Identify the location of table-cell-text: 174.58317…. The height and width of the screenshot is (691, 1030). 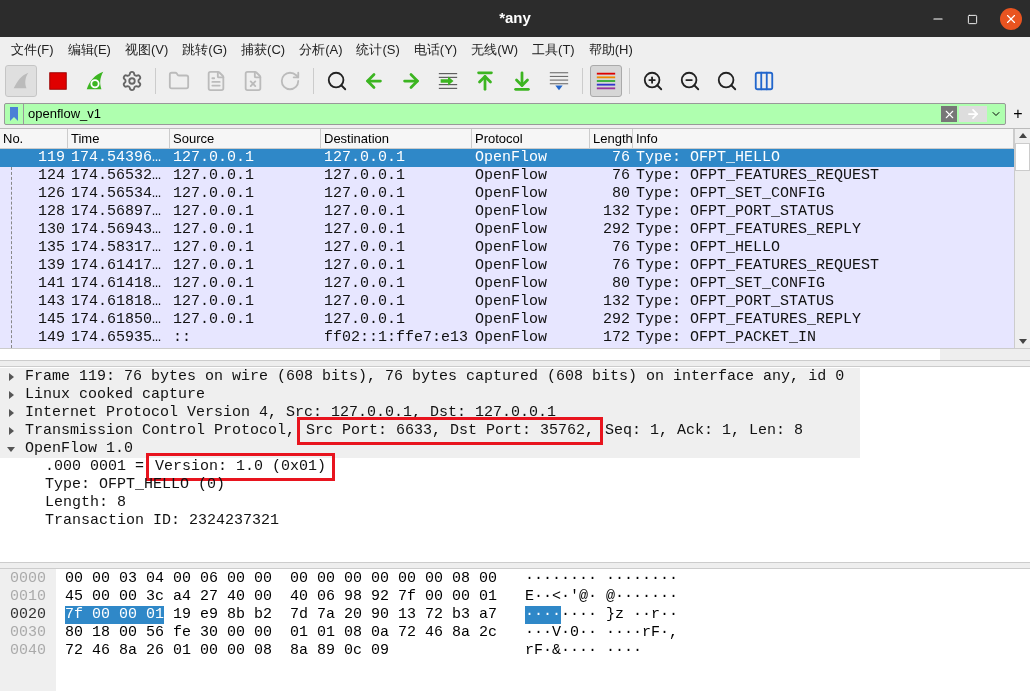
(116, 248).